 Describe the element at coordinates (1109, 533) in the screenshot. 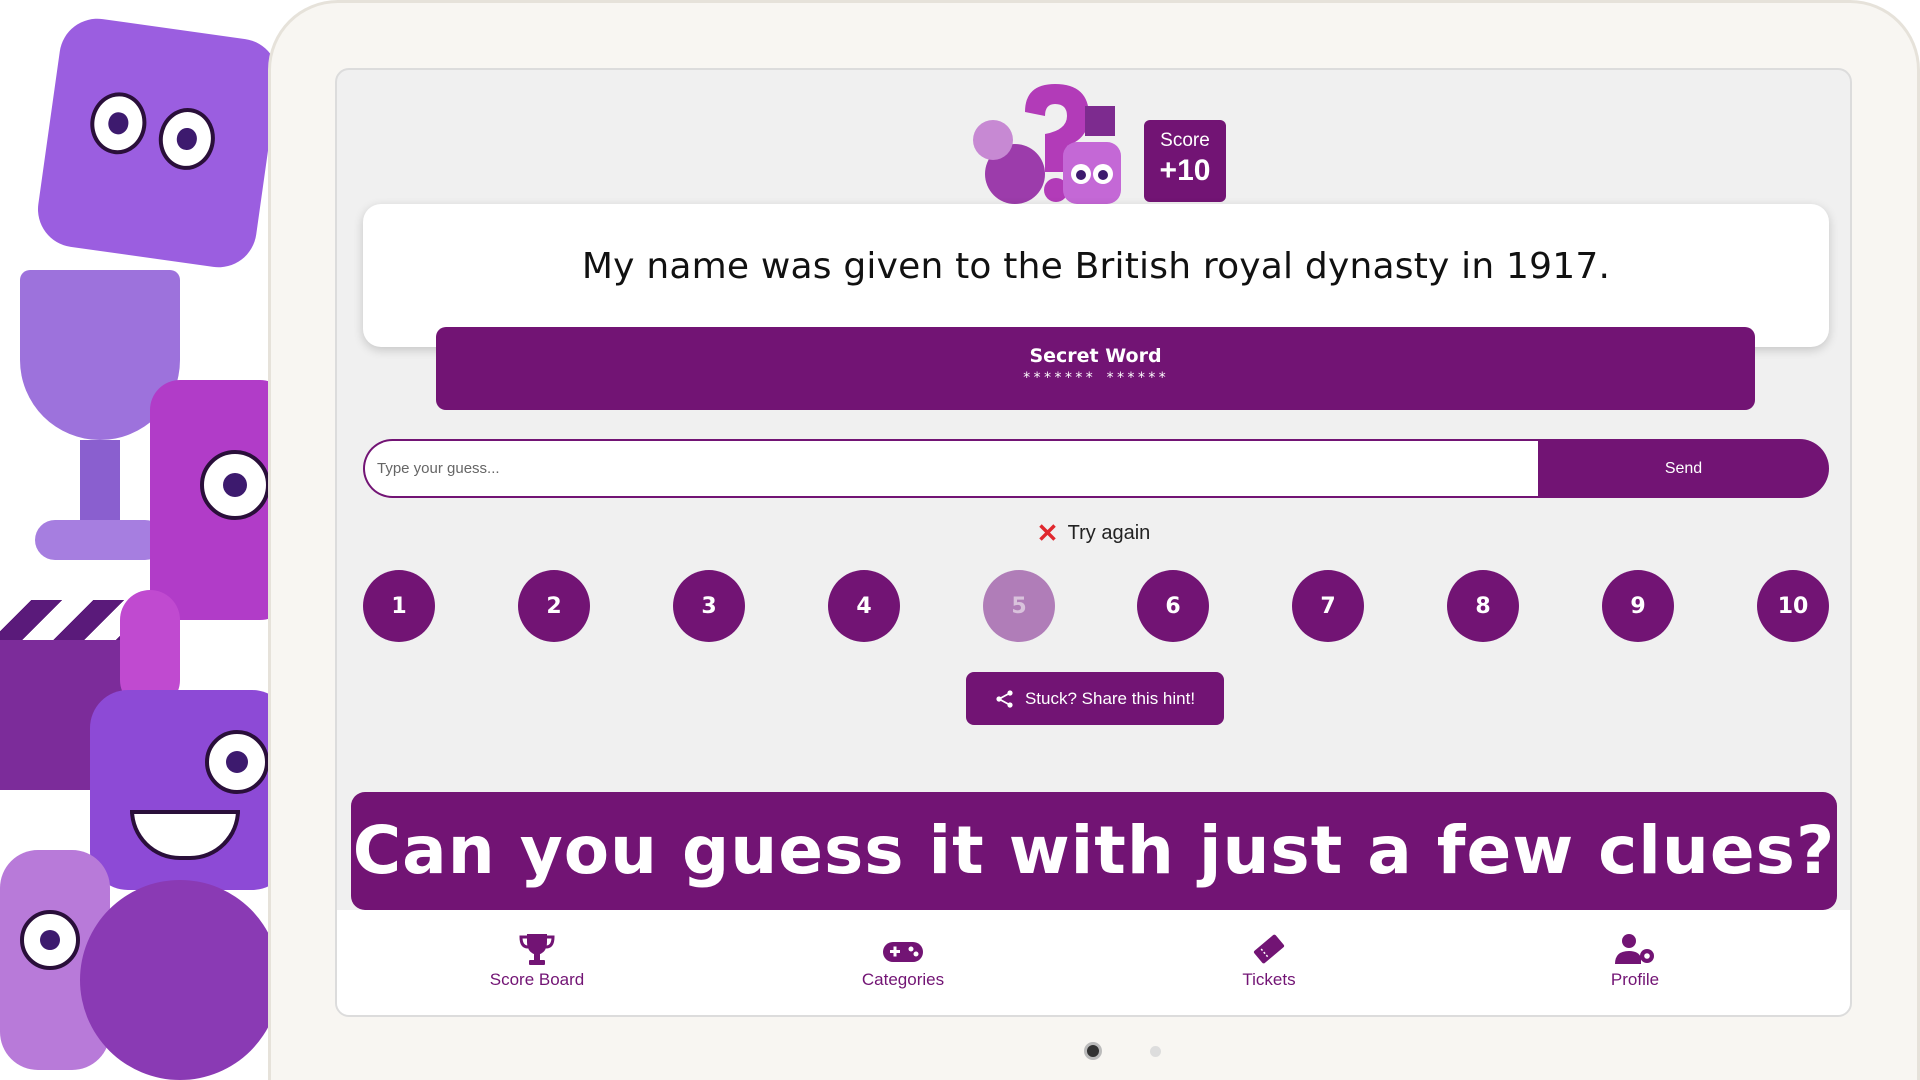

I see `status-text: Try again` at that location.